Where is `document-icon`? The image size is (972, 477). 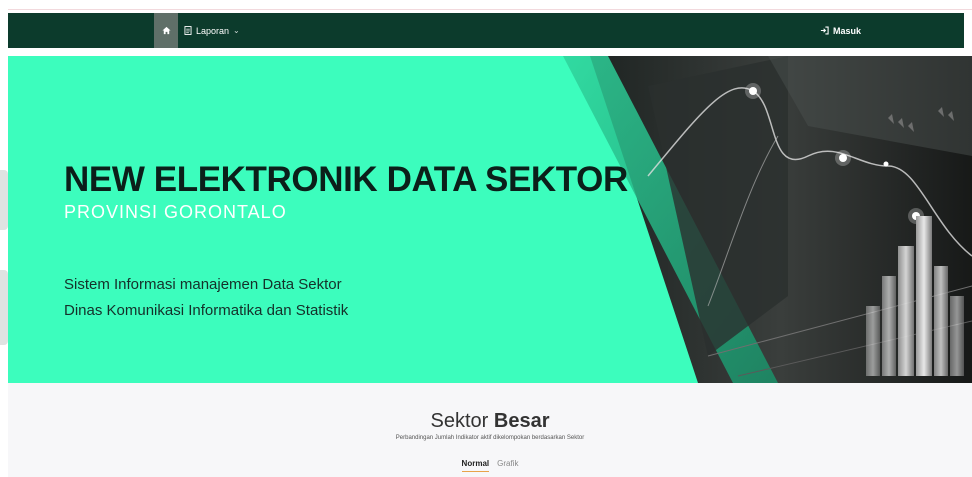 document-icon is located at coordinates (188, 30).